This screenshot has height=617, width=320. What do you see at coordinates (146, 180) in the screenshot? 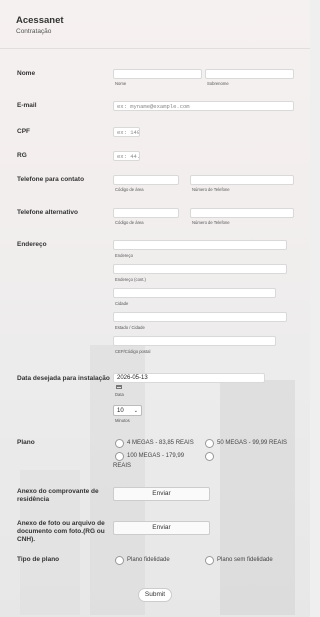
I see `phone-area-input` at bounding box center [146, 180].